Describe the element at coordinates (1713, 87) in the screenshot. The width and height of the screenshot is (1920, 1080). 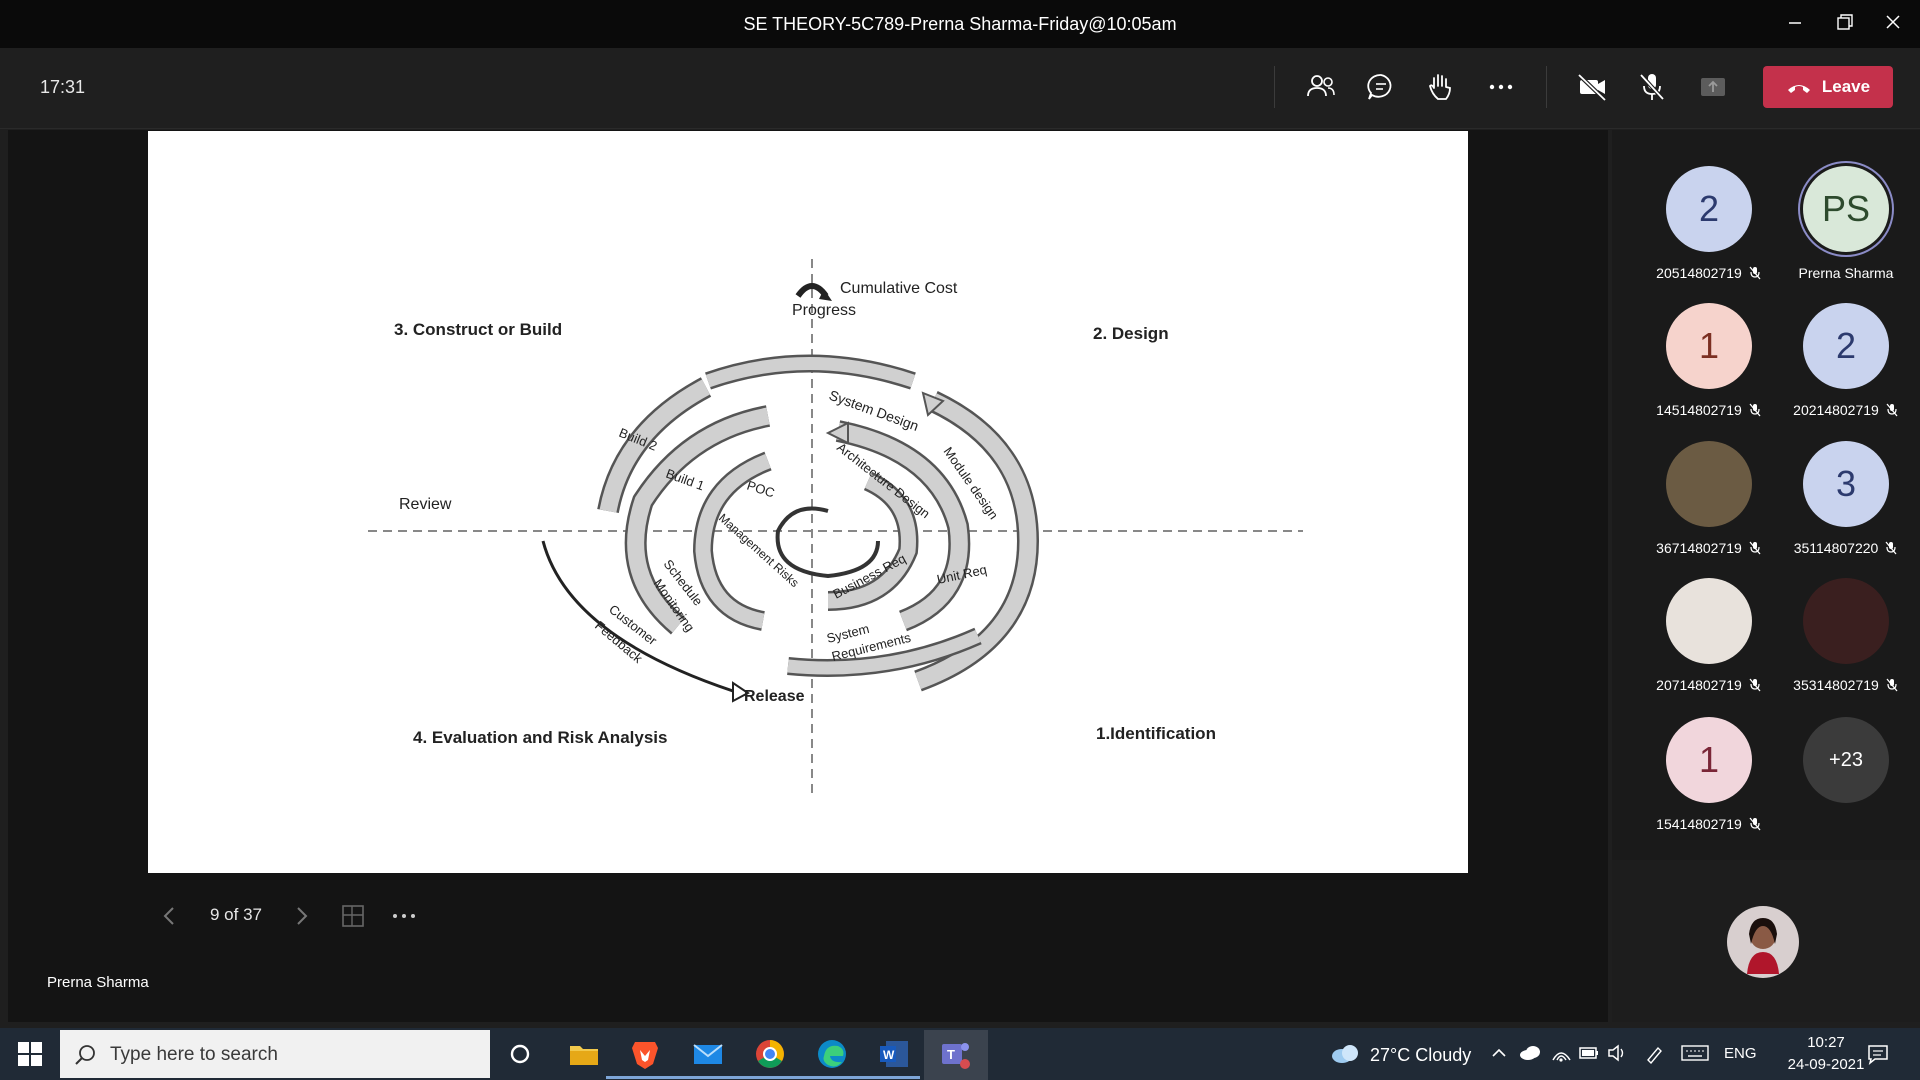
I see `share-screen-icon` at that location.